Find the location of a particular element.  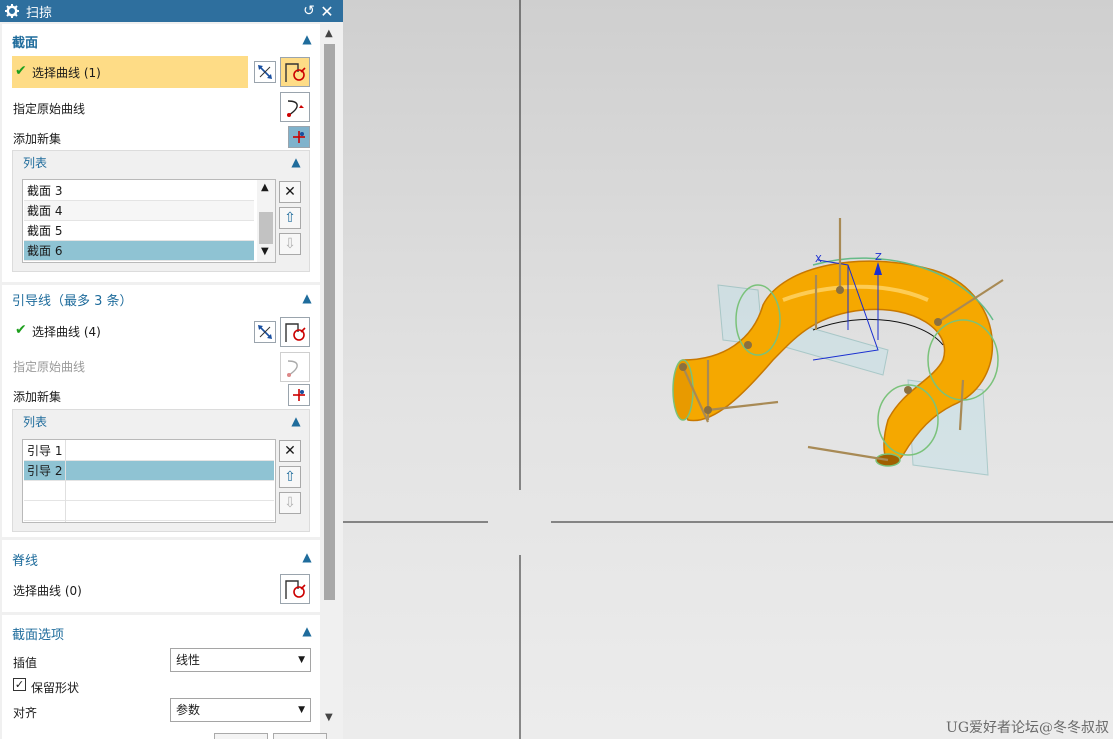

remove-item-button: ✕ is located at coordinates (290, 192).